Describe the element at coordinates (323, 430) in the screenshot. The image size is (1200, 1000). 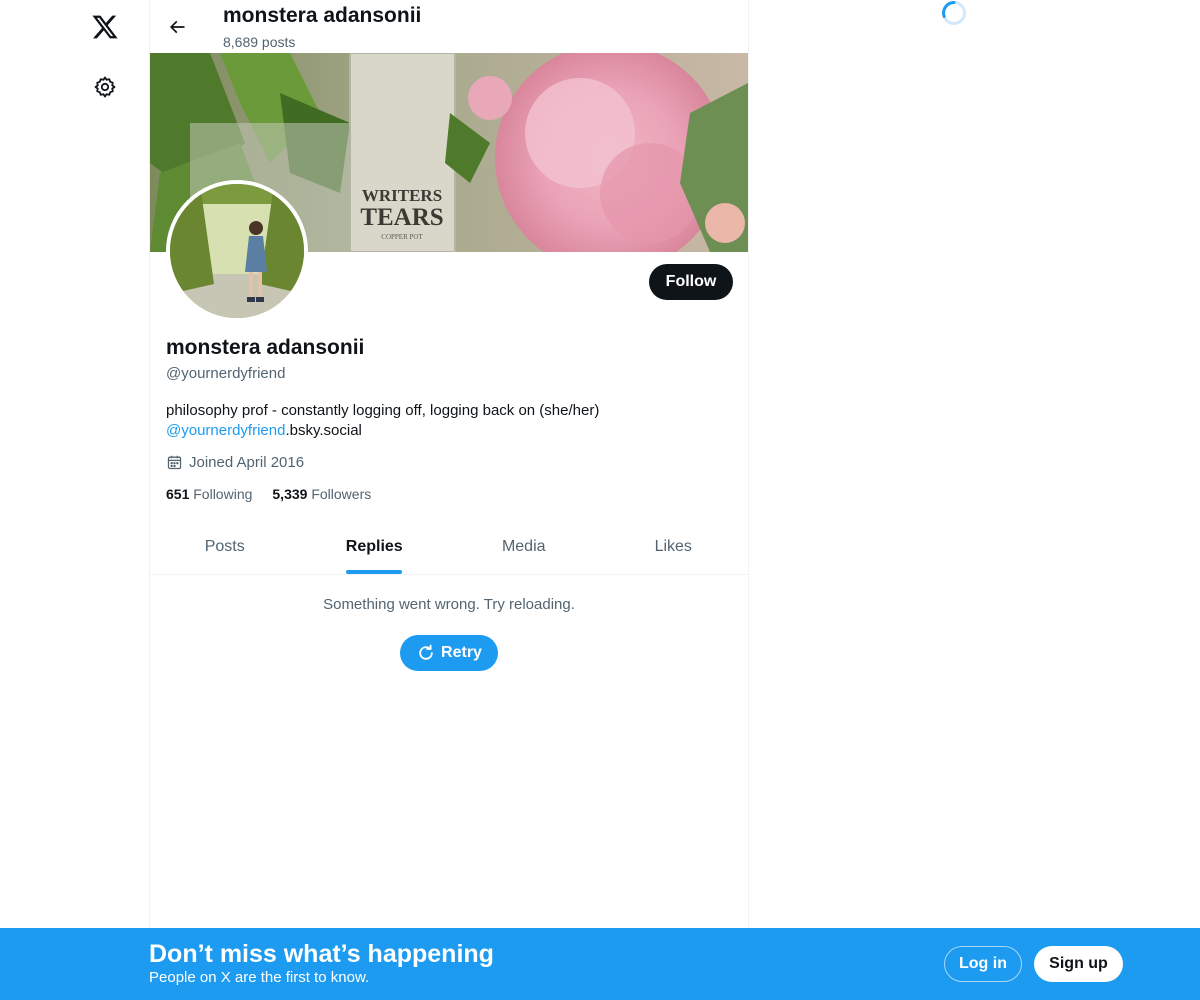
I see `bio-link-suffix: .bsky.social` at that location.